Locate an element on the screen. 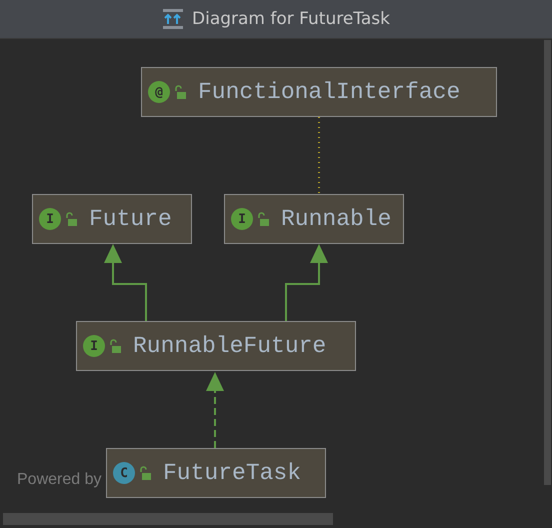 The width and height of the screenshot is (552, 528). type-badge: @ is located at coordinates (159, 92).